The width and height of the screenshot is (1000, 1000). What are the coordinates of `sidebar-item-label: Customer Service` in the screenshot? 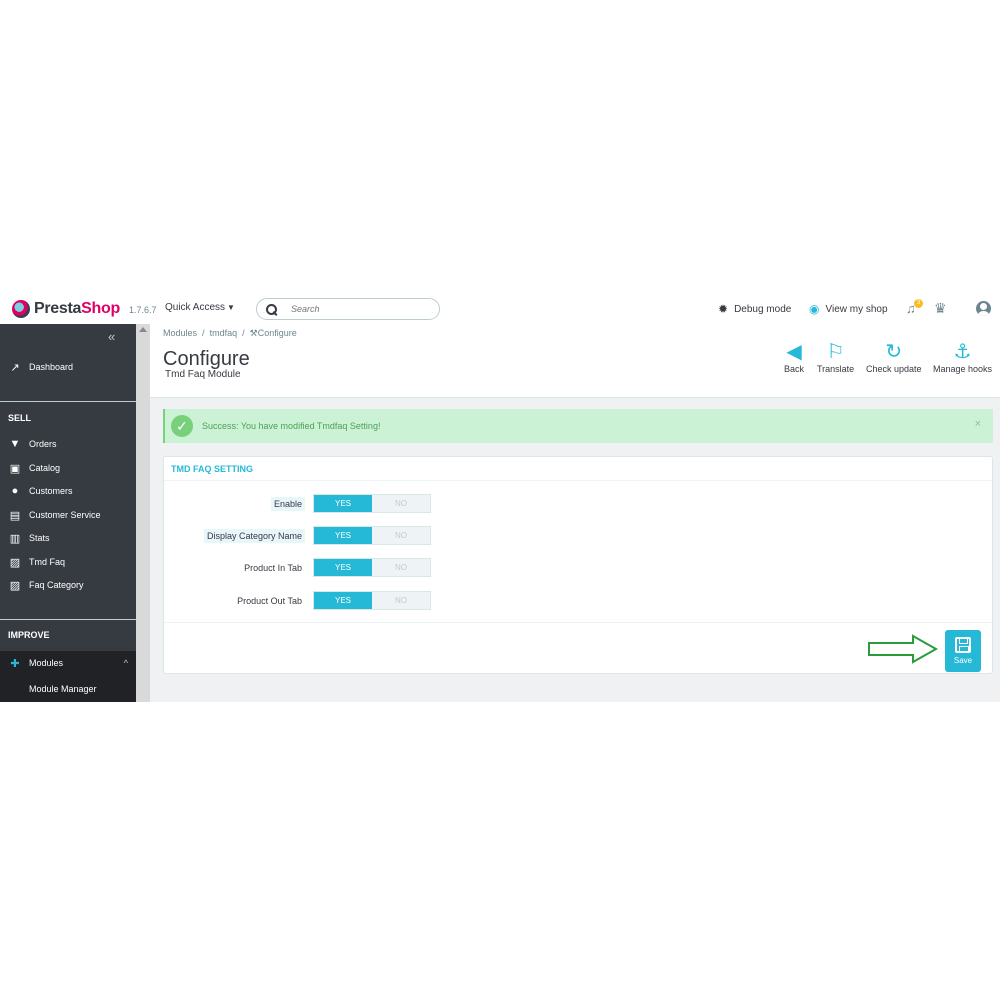 It's located at (65, 515).